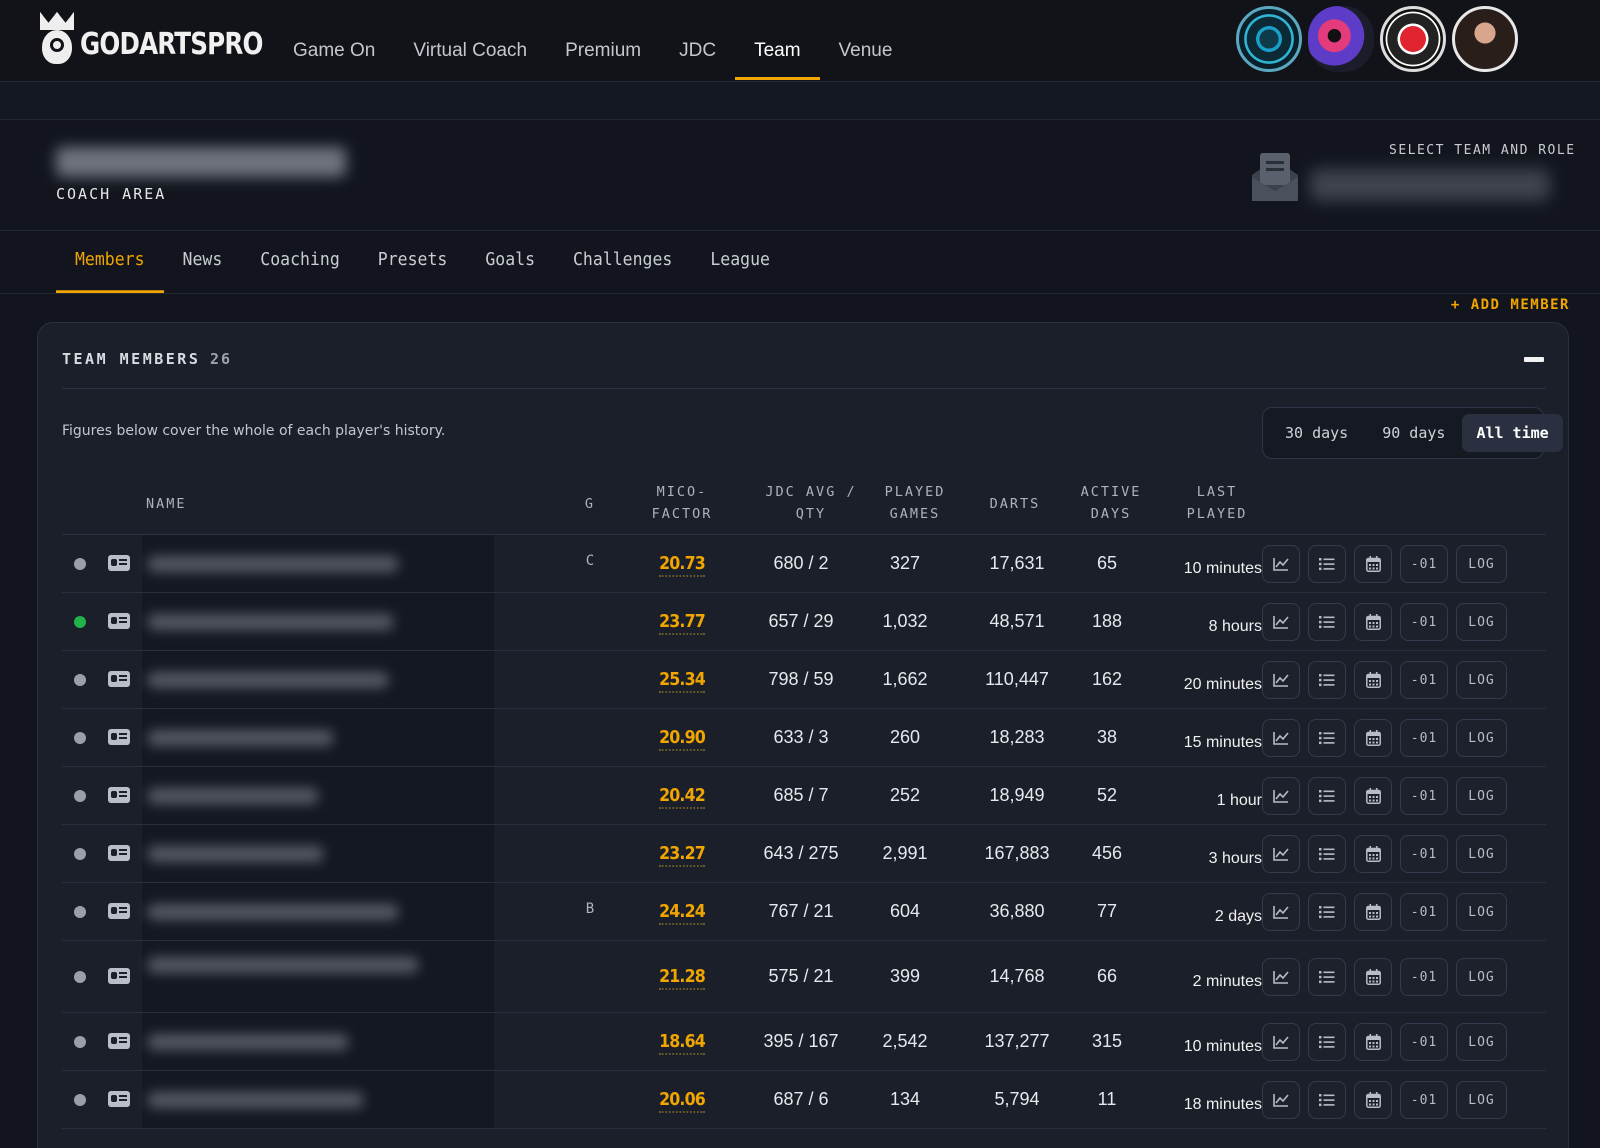 The image size is (1600, 1148). Describe the element at coordinates (413, 265) in the screenshot. I see `tab-presets: Presets` at that location.